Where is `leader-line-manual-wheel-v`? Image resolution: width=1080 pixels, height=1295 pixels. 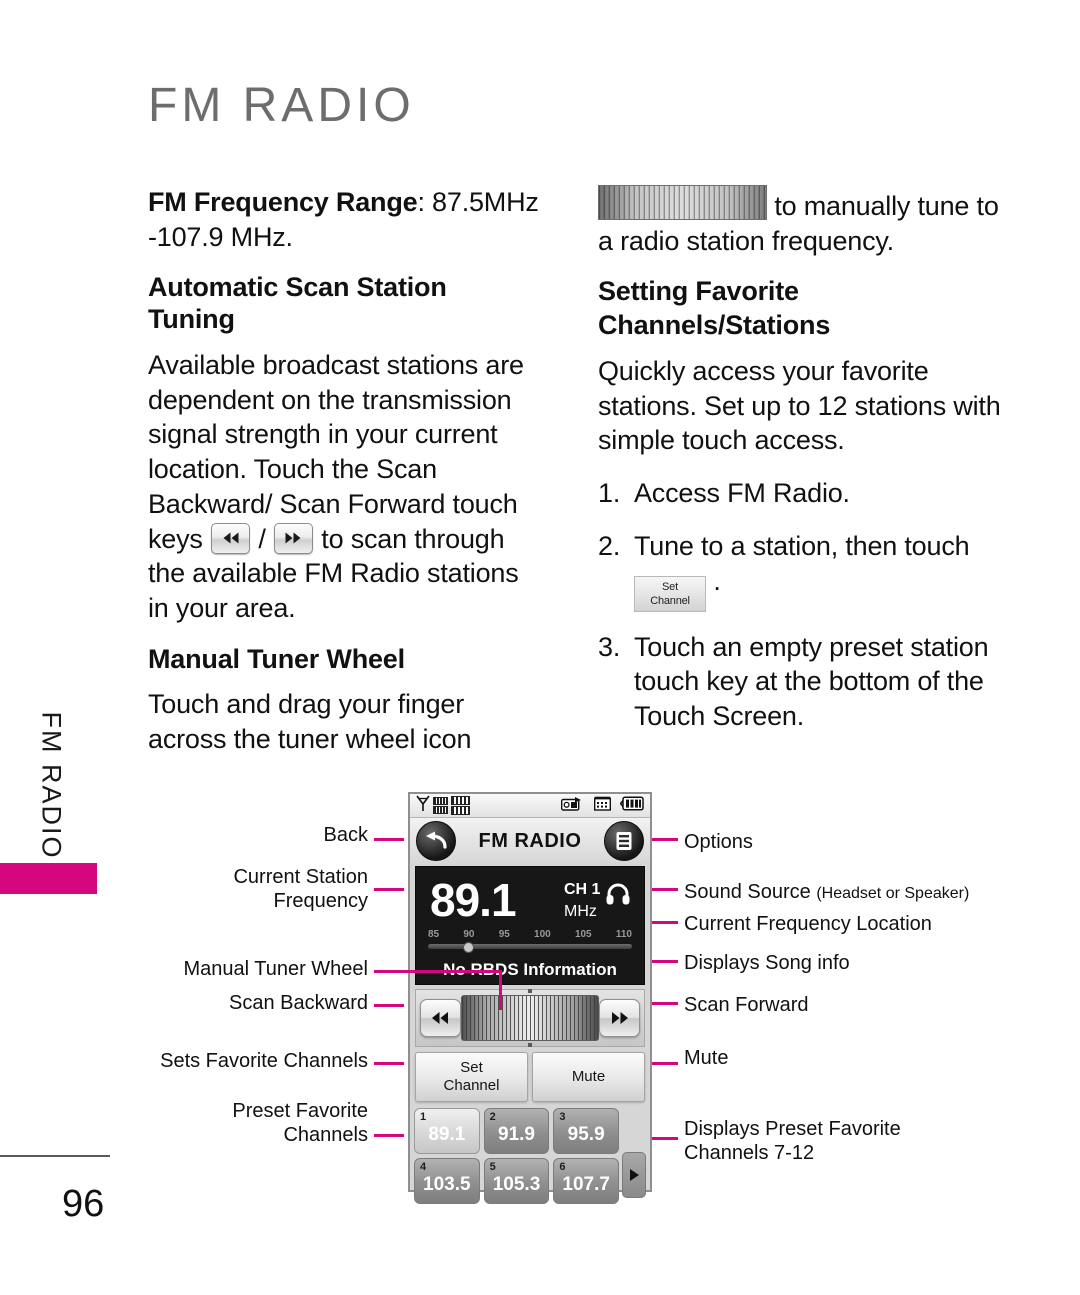 leader-line-manual-wheel-v is located at coordinates (500, 990).